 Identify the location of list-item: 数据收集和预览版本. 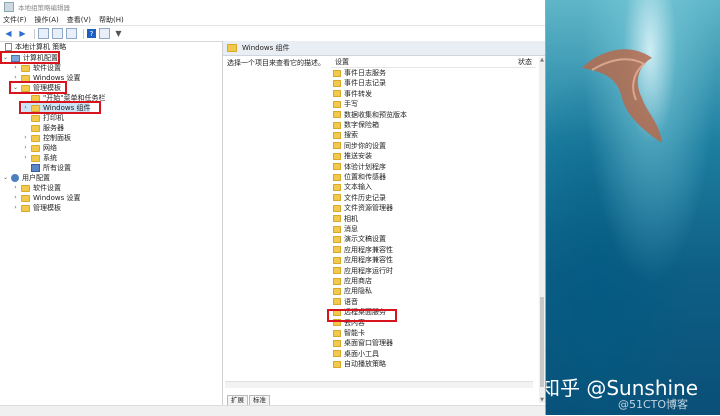
(369, 115).